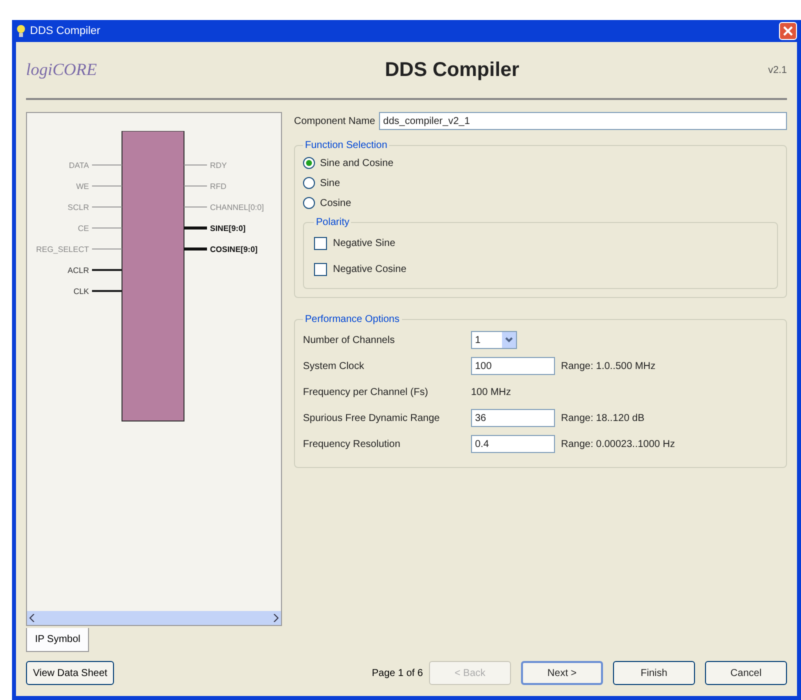  What do you see at coordinates (224, 207) in the screenshot?
I see `output-pin: CHANNEL[0:0]` at bounding box center [224, 207].